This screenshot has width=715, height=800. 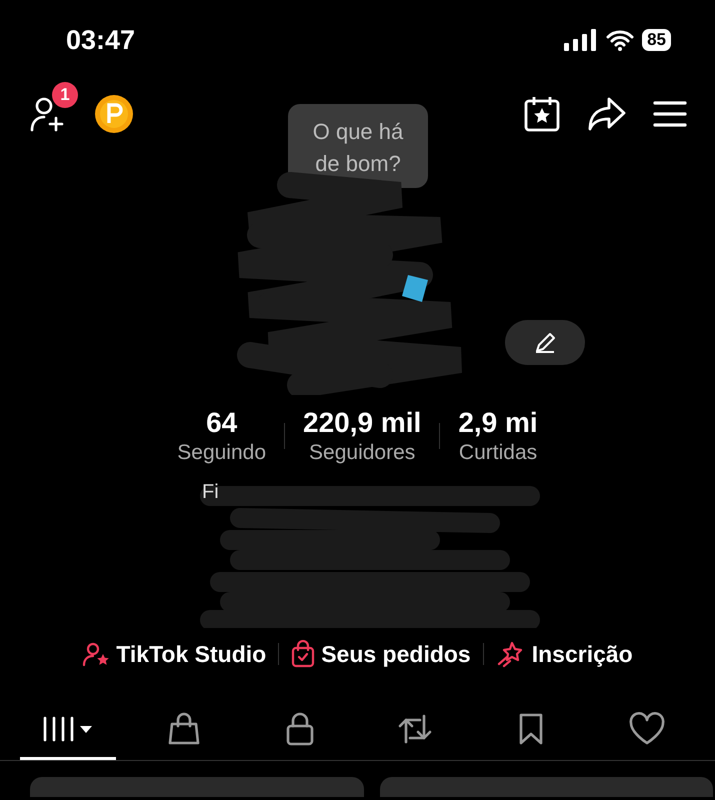 What do you see at coordinates (670, 114) in the screenshot?
I see `menu-icon` at bounding box center [670, 114].